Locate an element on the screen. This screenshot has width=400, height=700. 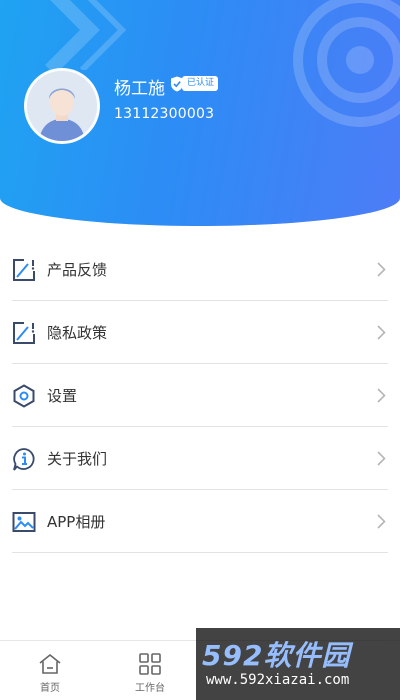
avatar-person-icon is located at coordinates (62, 106).